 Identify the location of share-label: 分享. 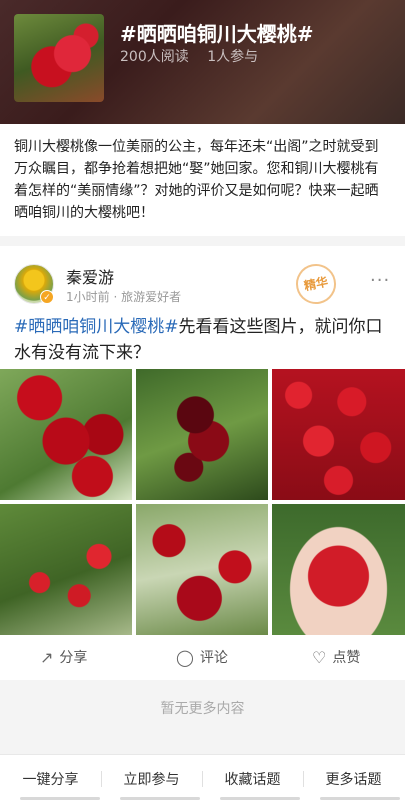
(73, 658).